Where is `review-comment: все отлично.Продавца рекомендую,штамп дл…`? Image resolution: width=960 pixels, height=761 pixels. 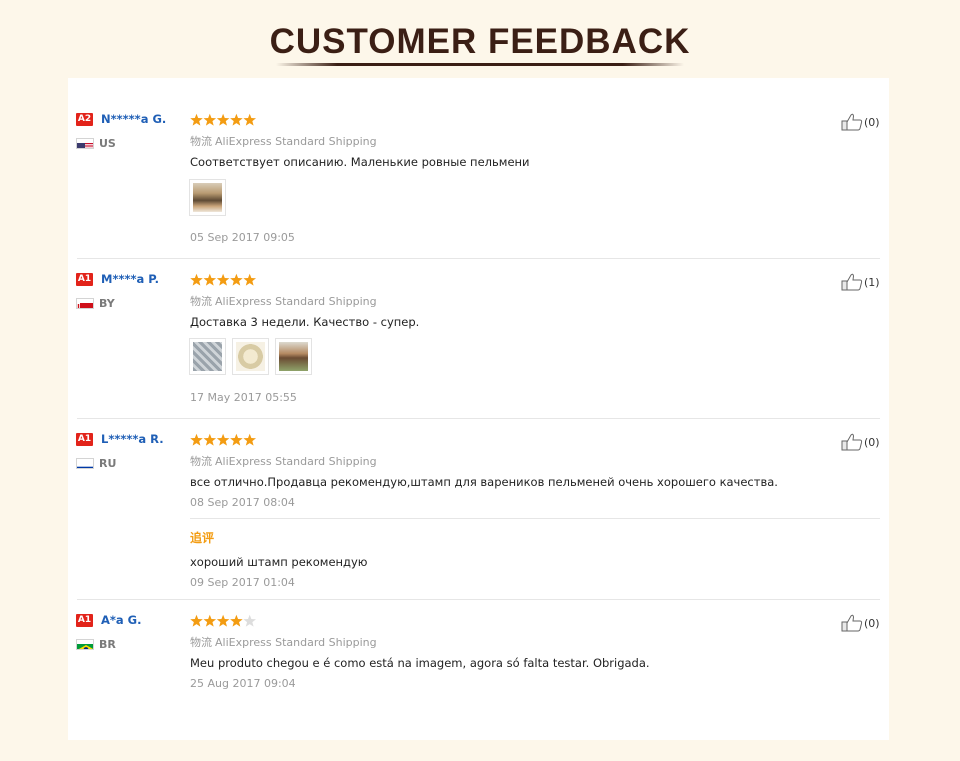
review-comment: все отлично.Продавца рекомендую,штамп дл… is located at coordinates (484, 482).